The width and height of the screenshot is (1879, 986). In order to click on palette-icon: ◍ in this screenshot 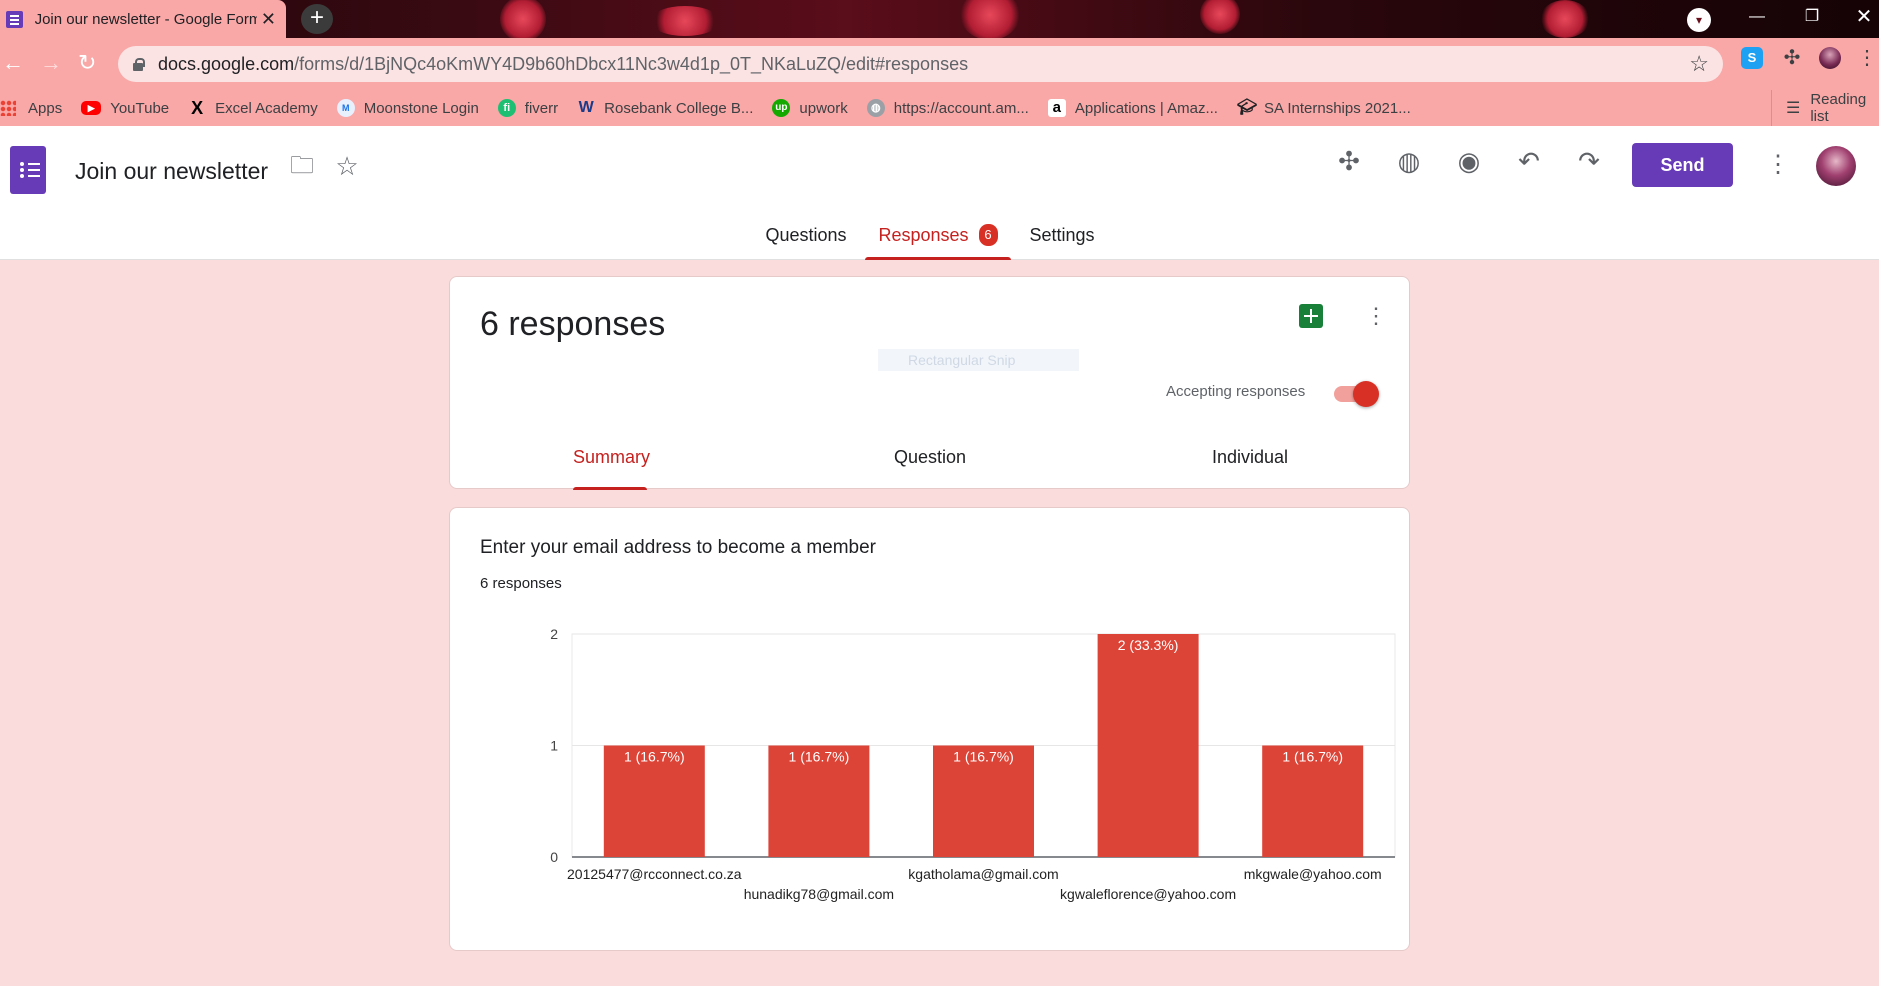, I will do `click(1409, 164)`.